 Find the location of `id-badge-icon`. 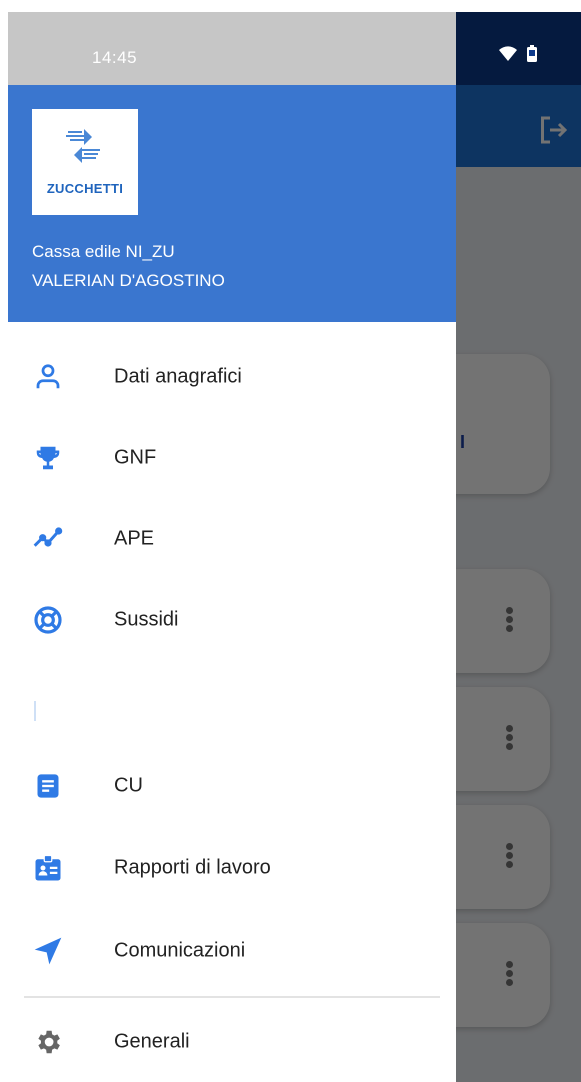

id-badge-icon is located at coordinates (48, 868).